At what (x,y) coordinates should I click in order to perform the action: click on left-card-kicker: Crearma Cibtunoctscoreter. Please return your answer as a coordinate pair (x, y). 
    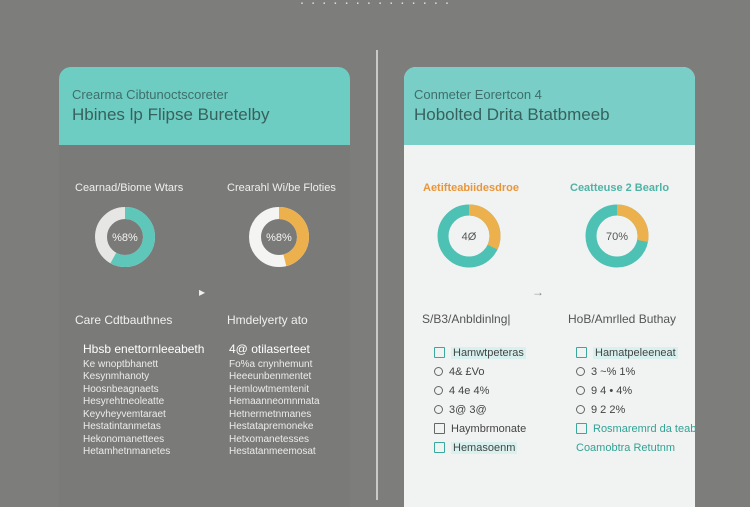
    Looking at the image, I should click on (150, 94).